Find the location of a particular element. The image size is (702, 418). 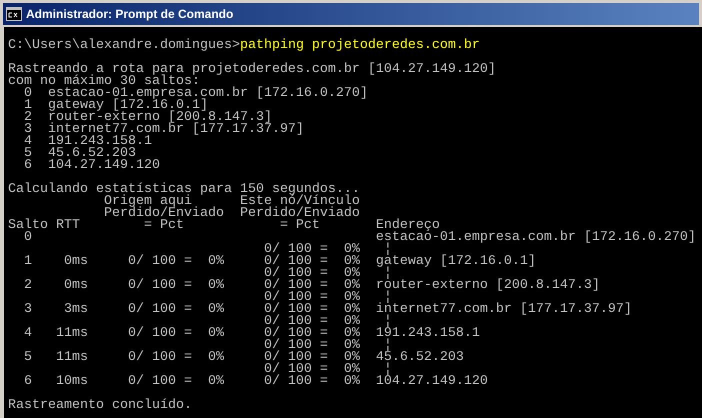

command-text: pathping projetoderedes.com.br is located at coordinates (360, 46).